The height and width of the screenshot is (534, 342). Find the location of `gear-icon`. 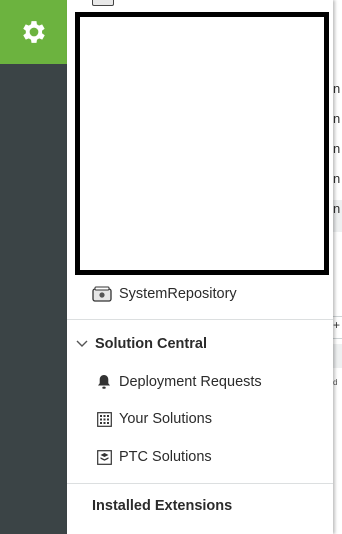

gear-icon is located at coordinates (33, 32).